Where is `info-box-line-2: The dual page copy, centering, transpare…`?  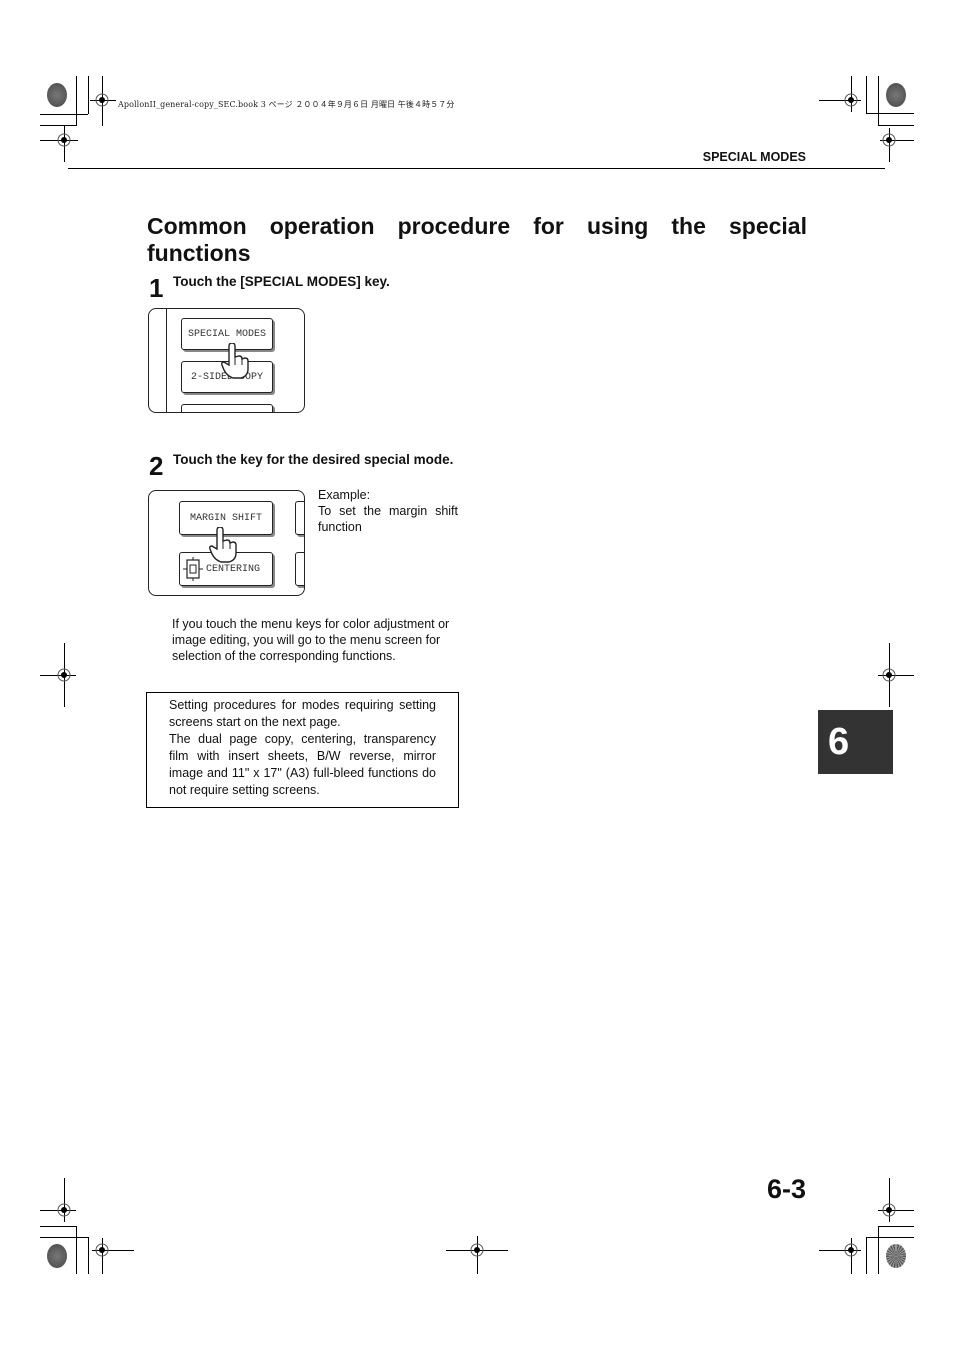 info-box-line-2: The dual page copy, centering, transpare… is located at coordinates (302, 764).